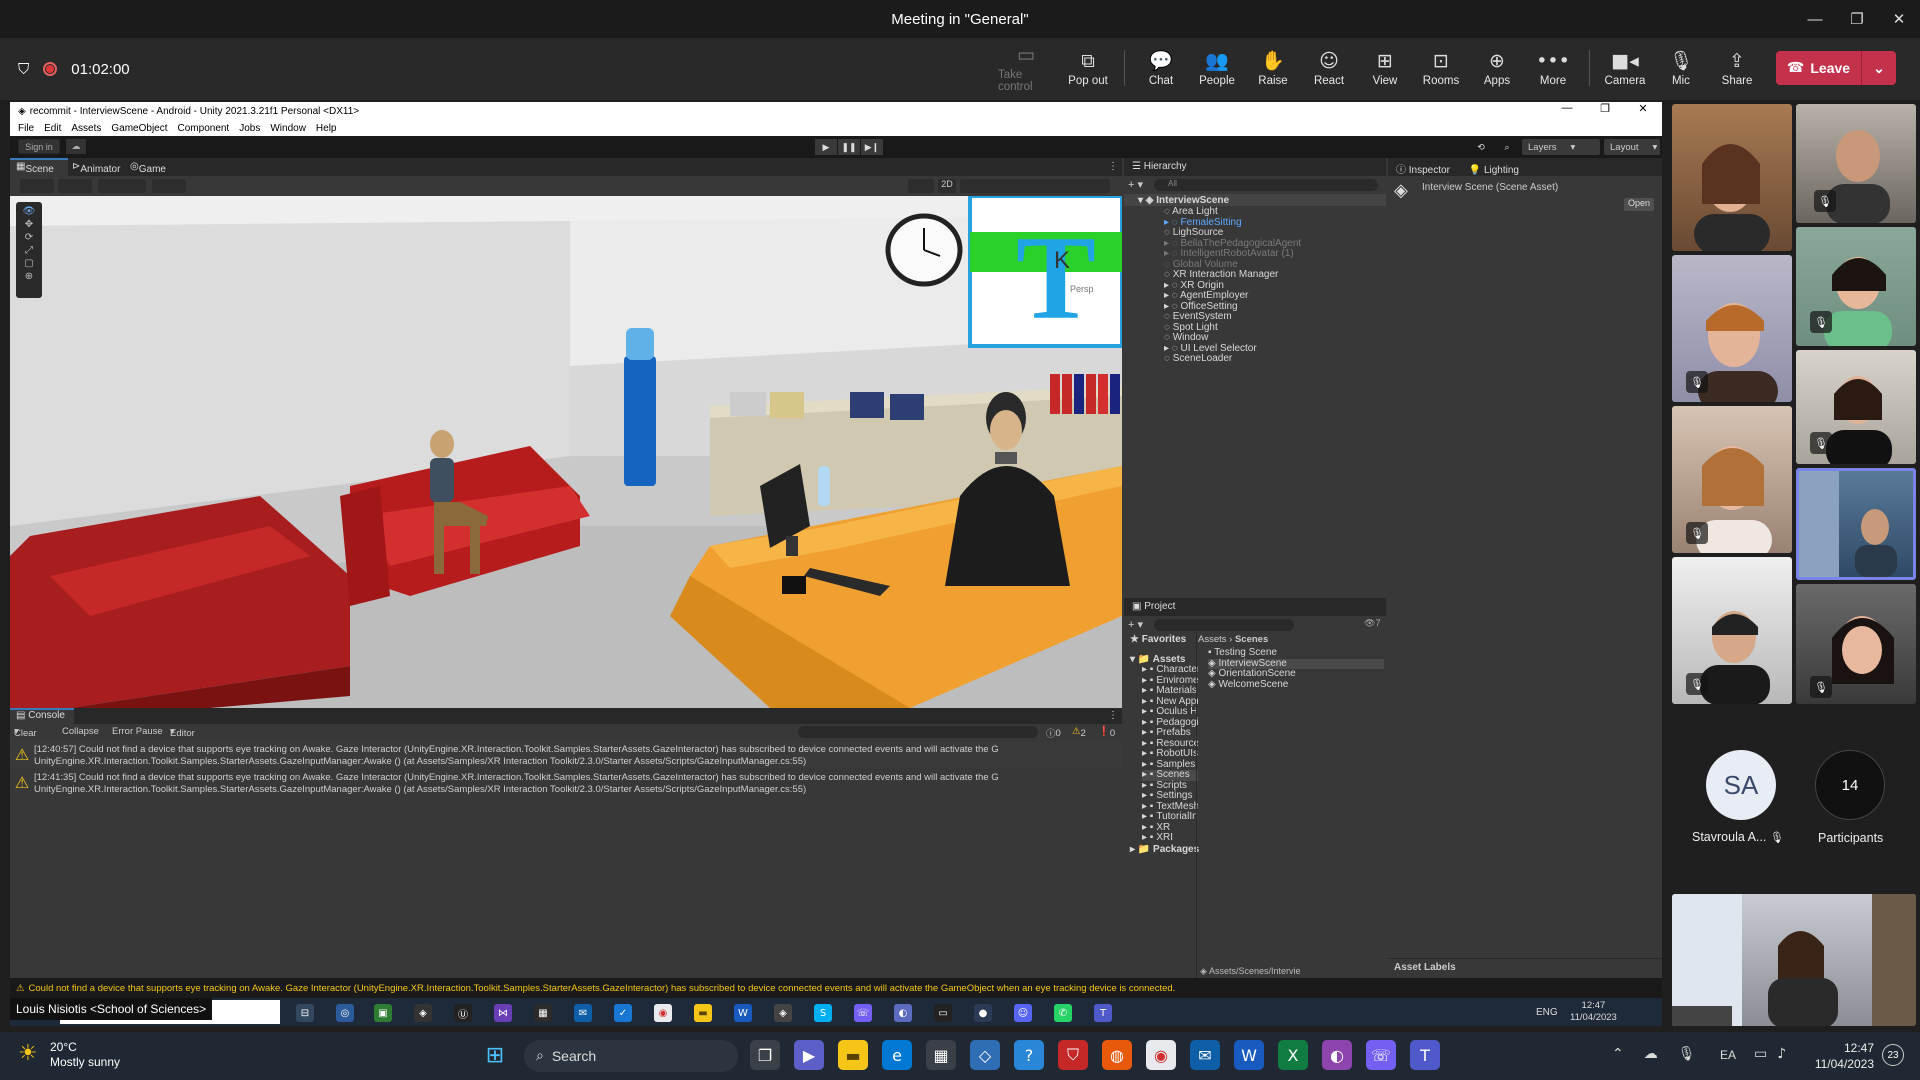 The image size is (1920, 1080). What do you see at coordinates (1266, 185) in the screenshot?
I see `hierarchy-search-input: All` at bounding box center [1266, 185].